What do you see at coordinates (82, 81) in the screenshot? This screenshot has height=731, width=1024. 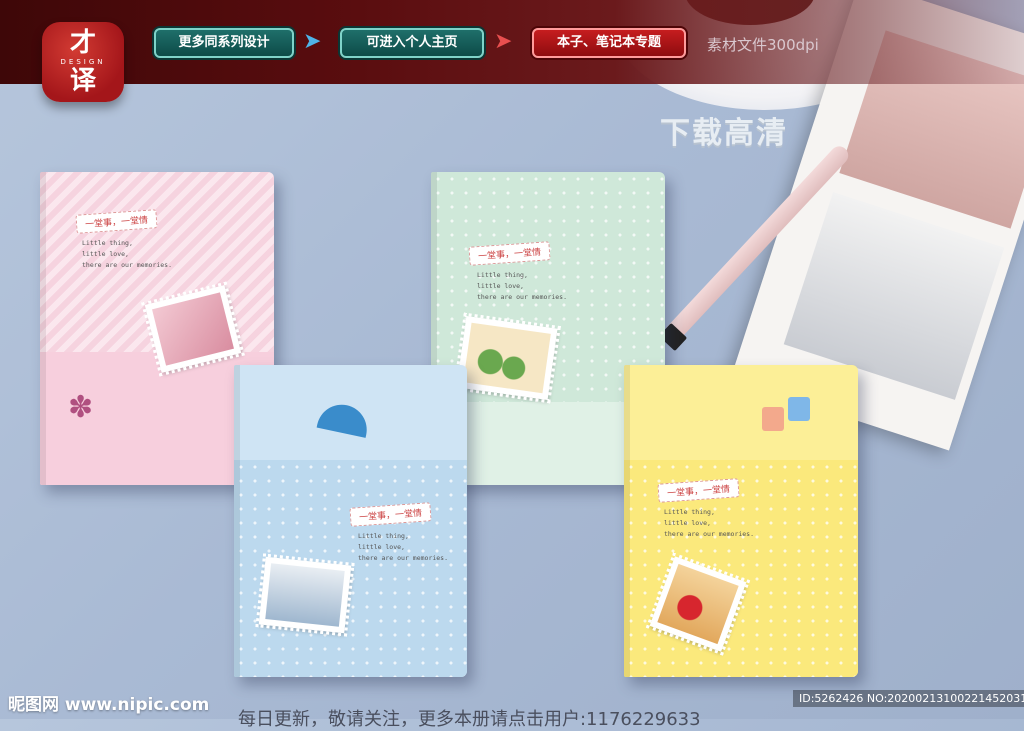 I see `logo-char-bottom: 译` at bounding box center [82, 81].